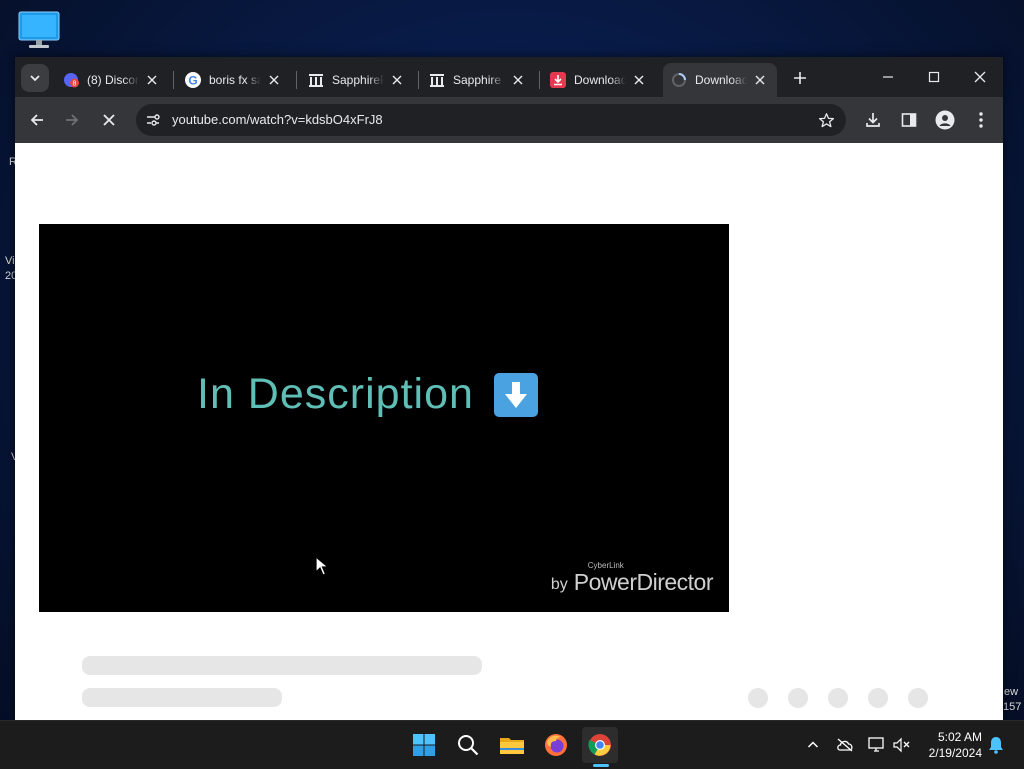 The height and width of the screenshot is (769, 1024). I want to click on side-panel-button, so click(909, 120).